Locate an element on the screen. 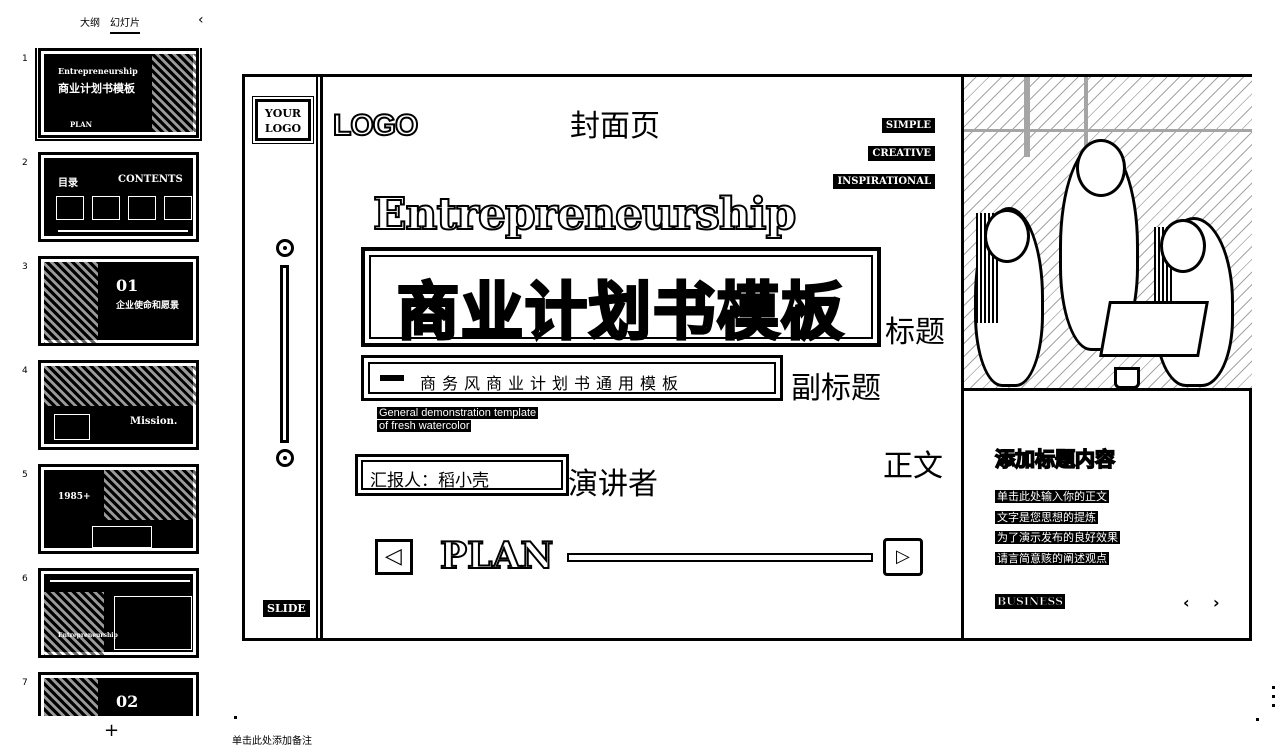 Image resolution: width=1280 pixels, height=755 pixels. annotation-title: 标题 is located at coordinates (915, 329).